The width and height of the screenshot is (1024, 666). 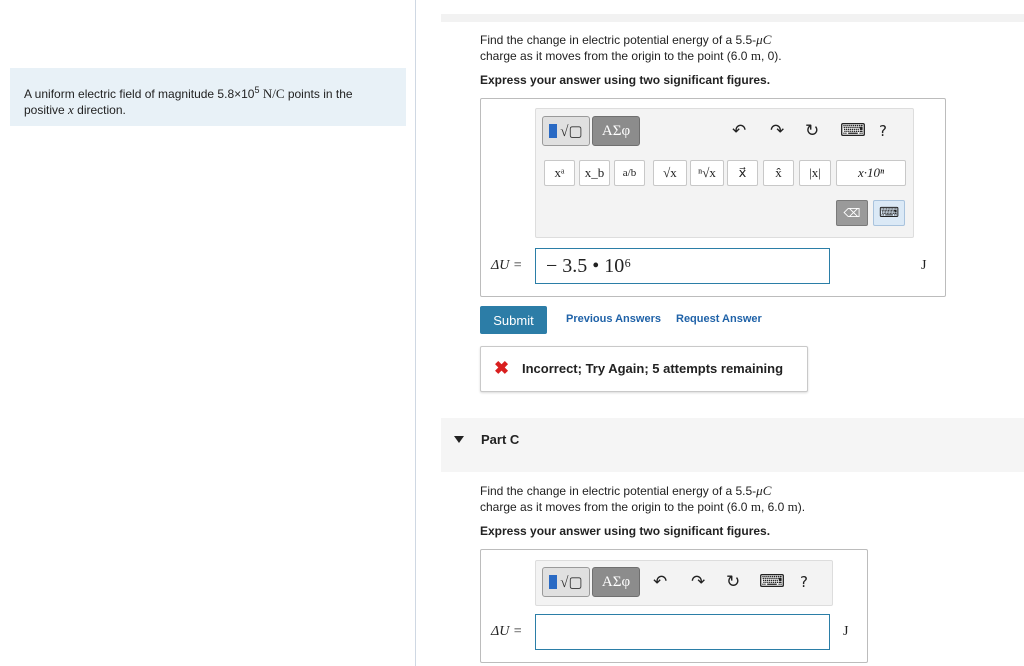 What do you see at coordinates (801, 507) in the screenshot?
I see `question-text-4: ).` at bounding box center [801, 507].